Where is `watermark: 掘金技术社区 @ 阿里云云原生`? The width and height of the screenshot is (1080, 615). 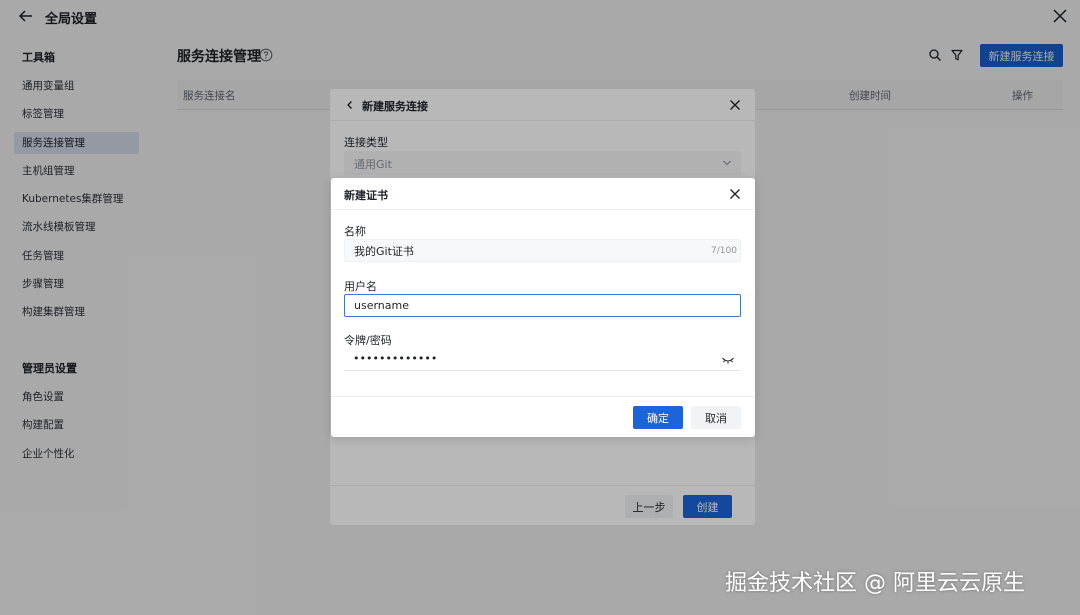 watermark: 掘金技术社区 @ 阿里云云原生 is located at coordinates (875, 583).